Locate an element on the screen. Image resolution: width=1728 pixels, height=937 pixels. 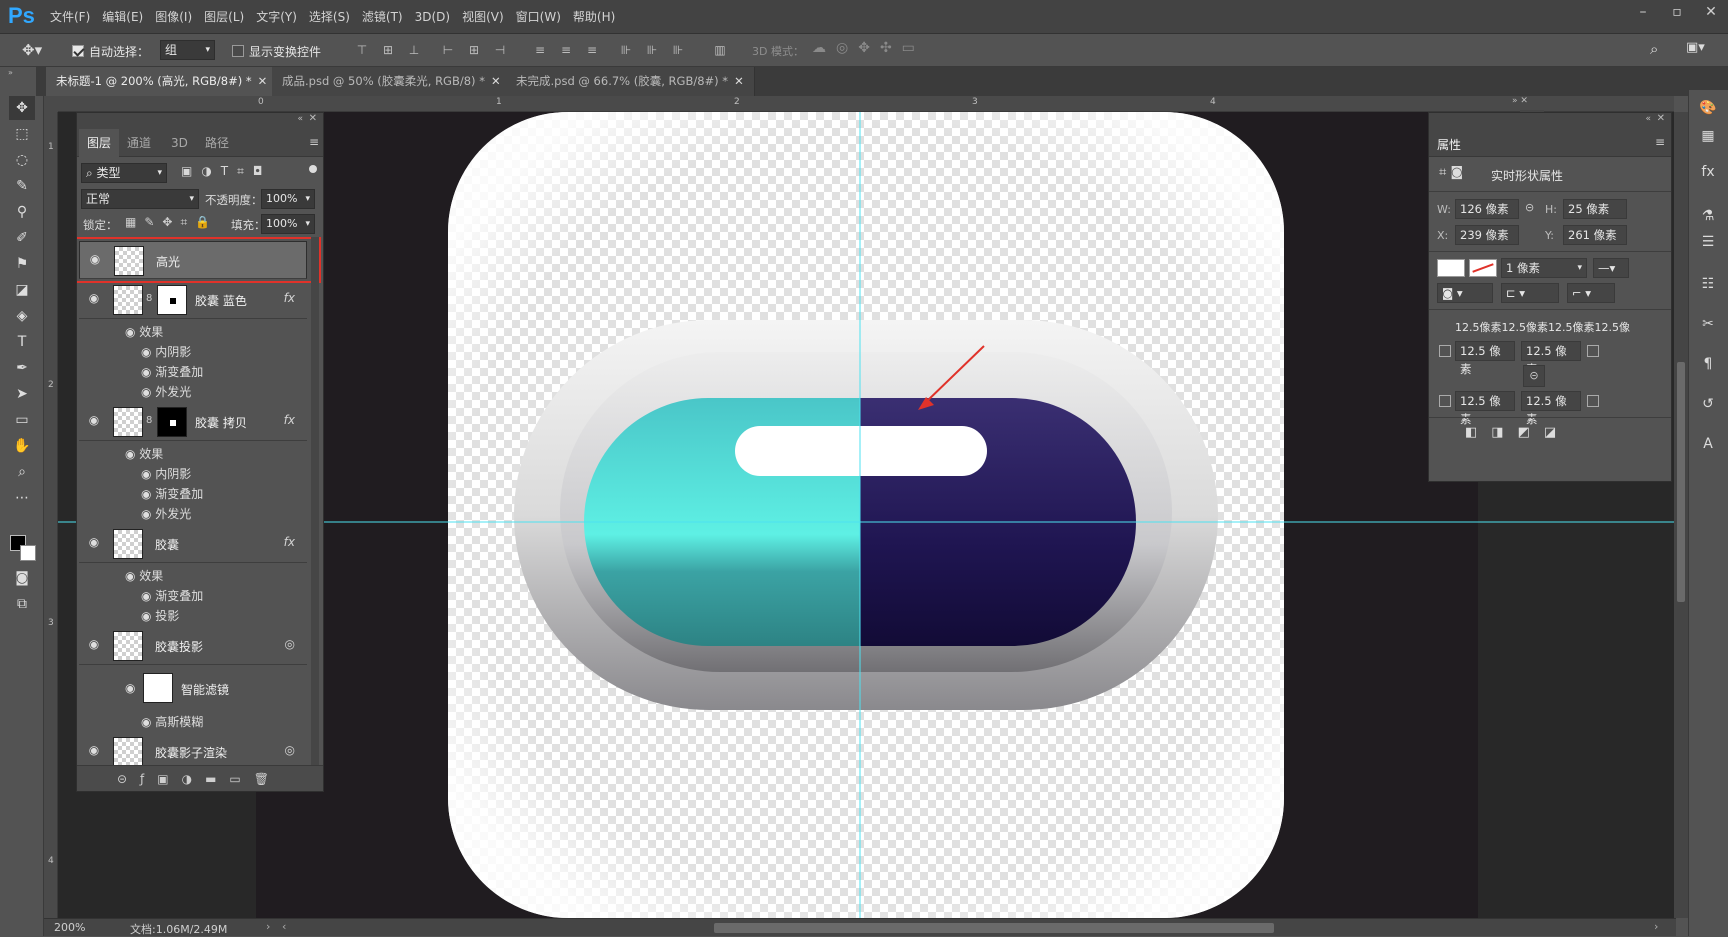
effect-item: ◉ 投影 is located at coordinates (160, 615).